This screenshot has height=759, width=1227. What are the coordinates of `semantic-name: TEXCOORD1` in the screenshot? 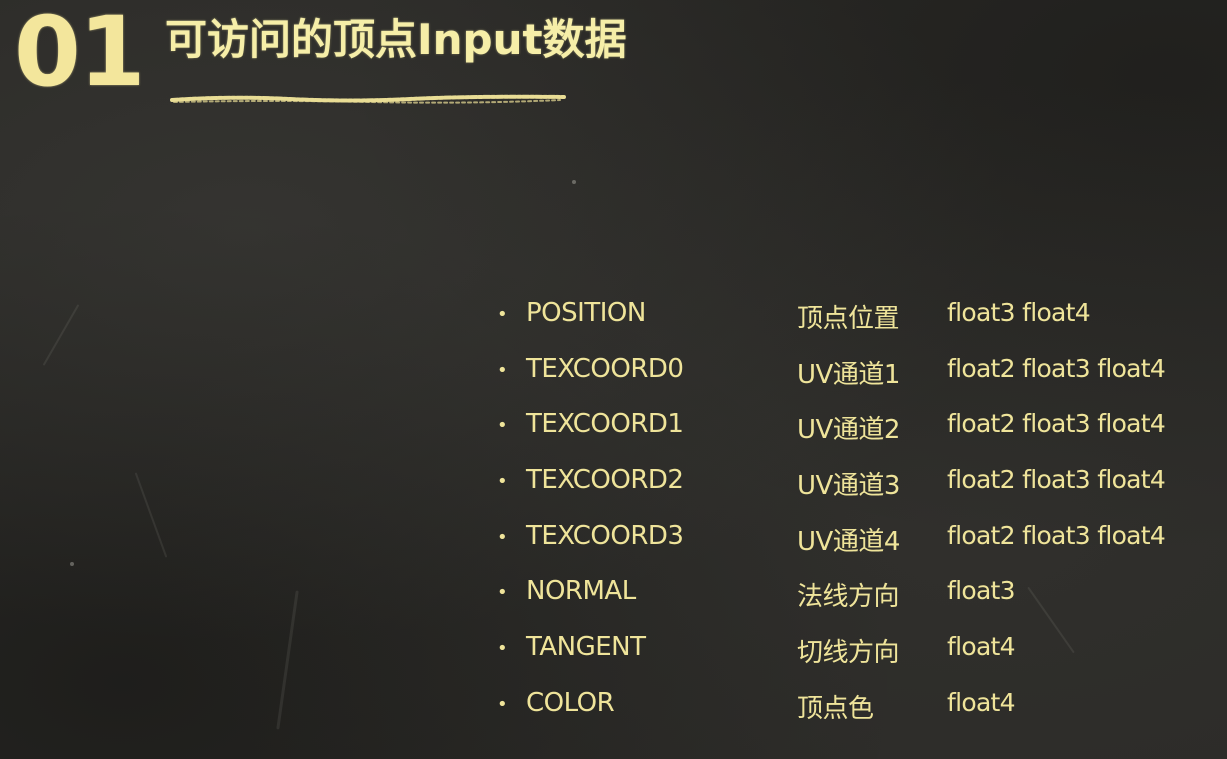 It's located at (605, 424).